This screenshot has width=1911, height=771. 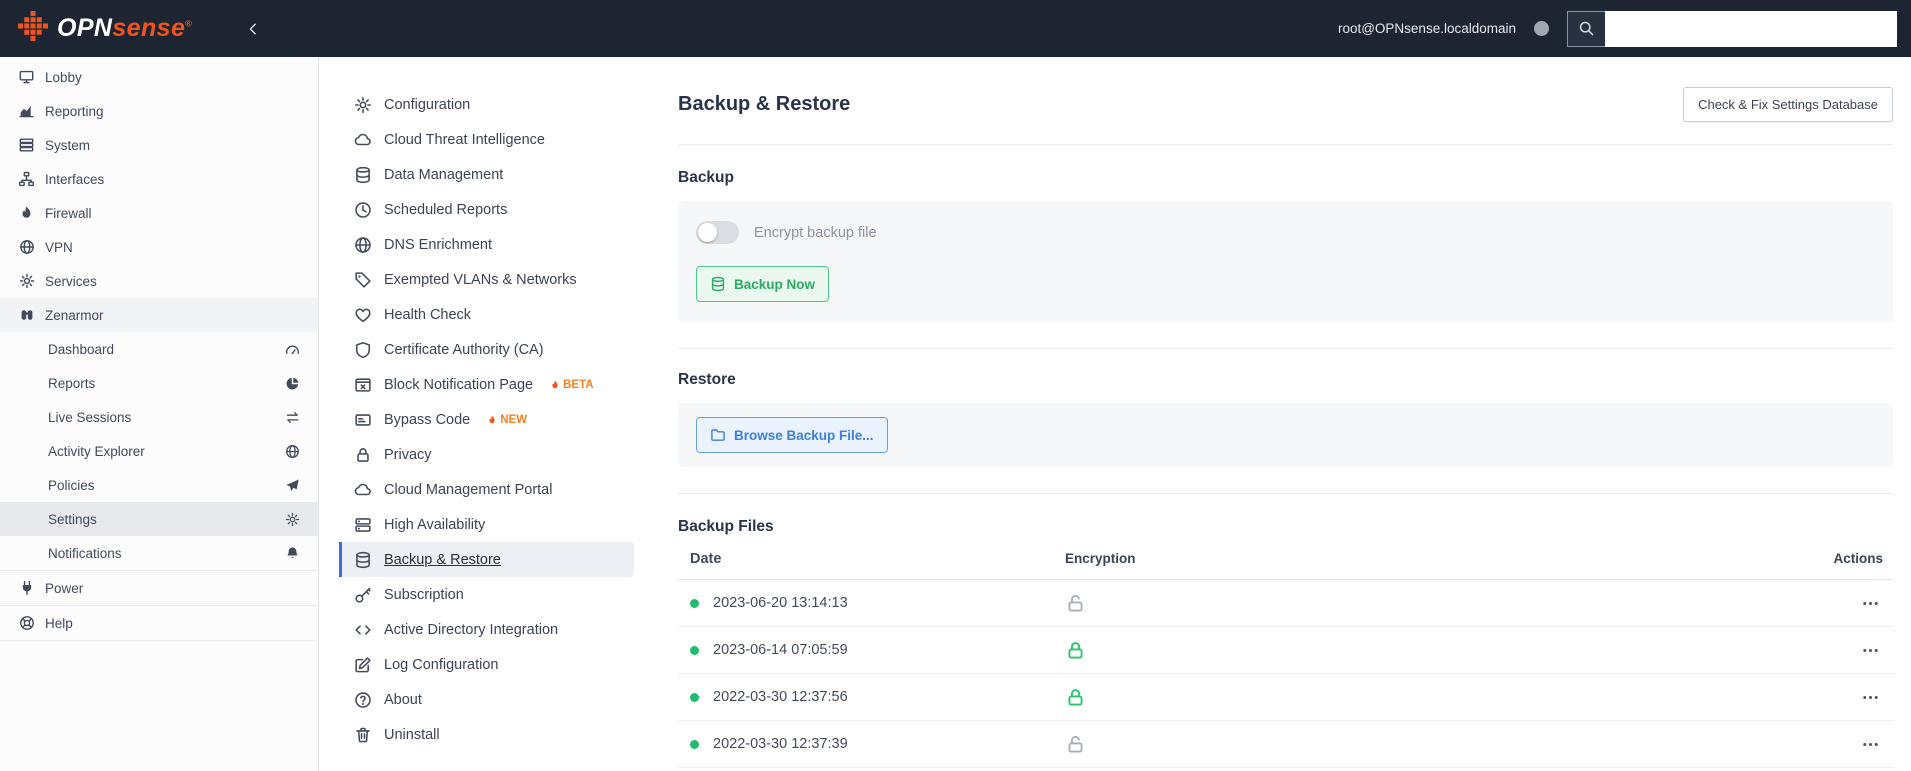 I want to click on sitemap-icon, so click(x=26, y=179).